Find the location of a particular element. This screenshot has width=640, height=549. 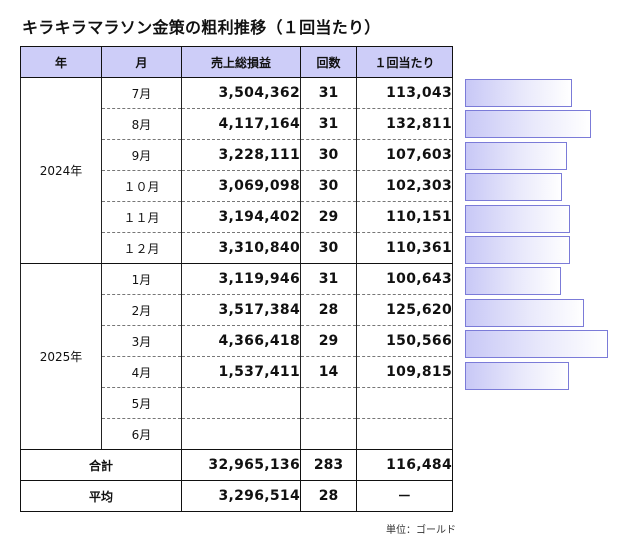

sales-cell: 3,310,840 is located at coordinates (241, 248).